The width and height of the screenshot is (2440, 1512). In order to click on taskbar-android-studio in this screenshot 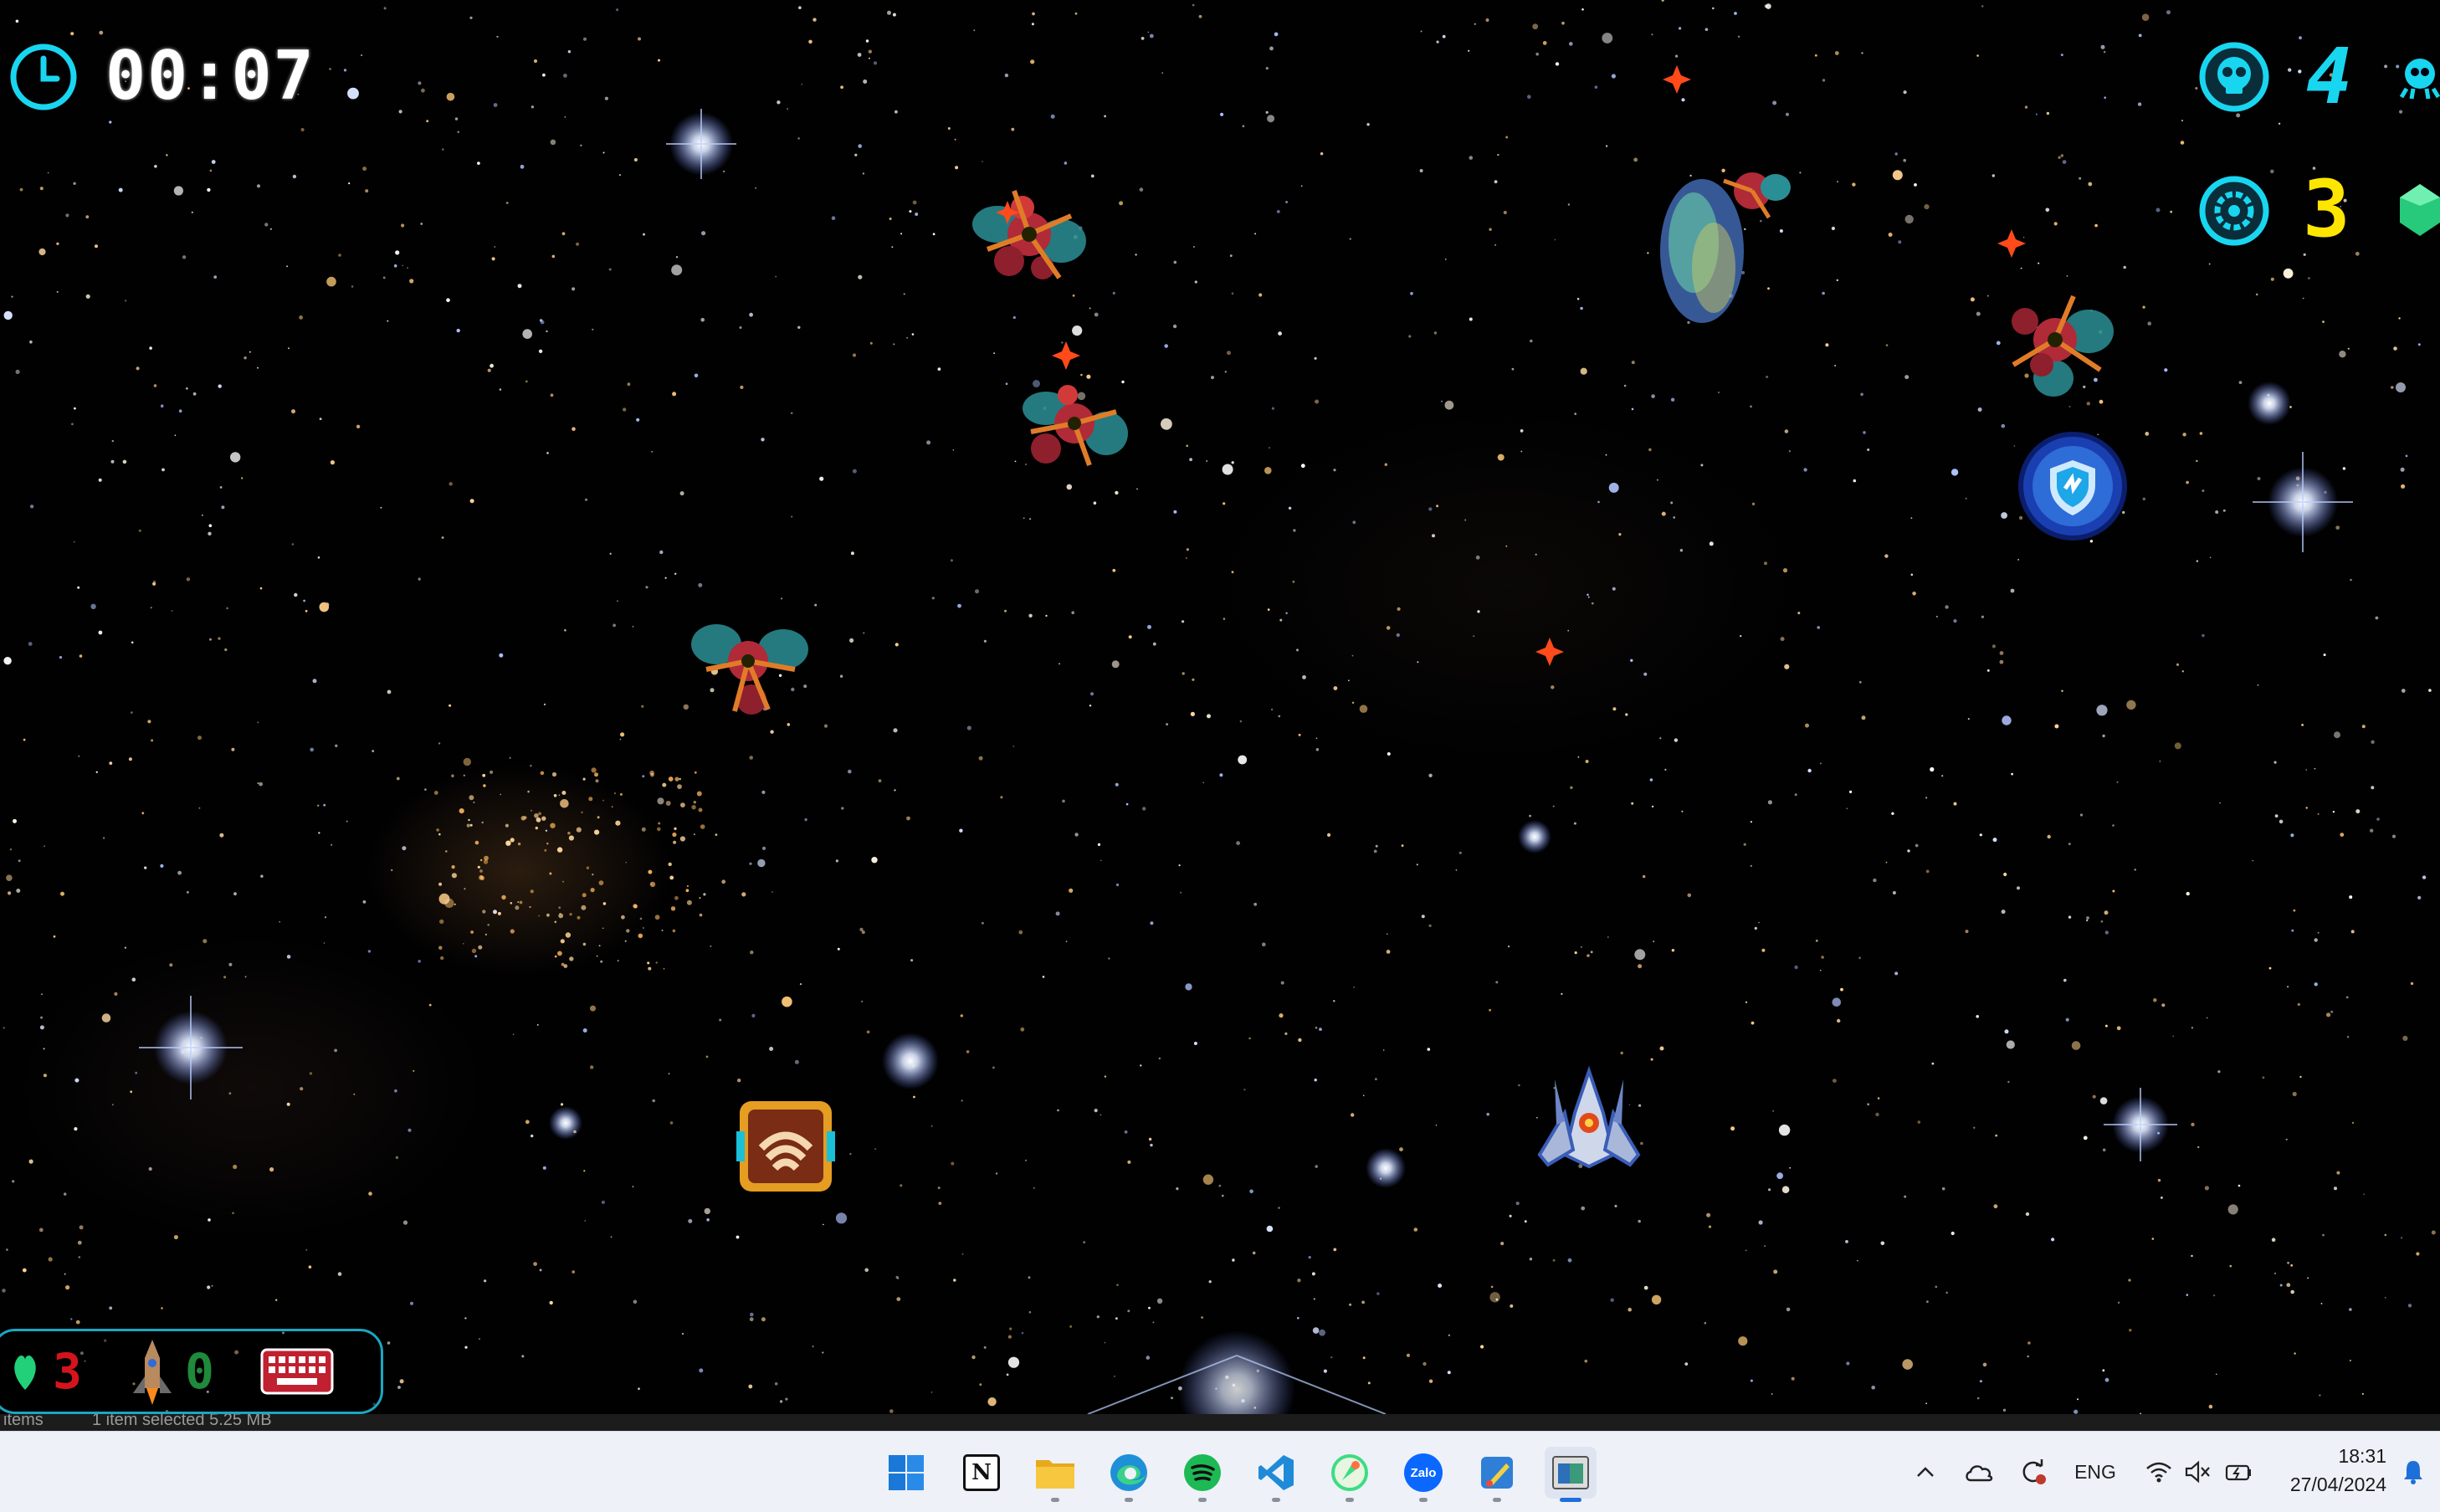, I will do `click(1350, 1474)`.